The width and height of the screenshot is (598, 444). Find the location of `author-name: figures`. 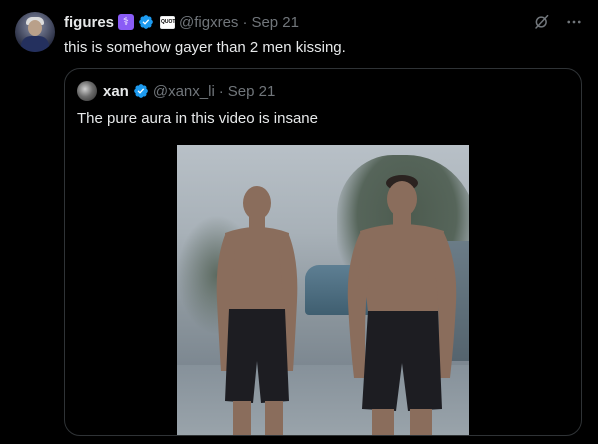

author-name: figures is located at coordinates (89, 22).